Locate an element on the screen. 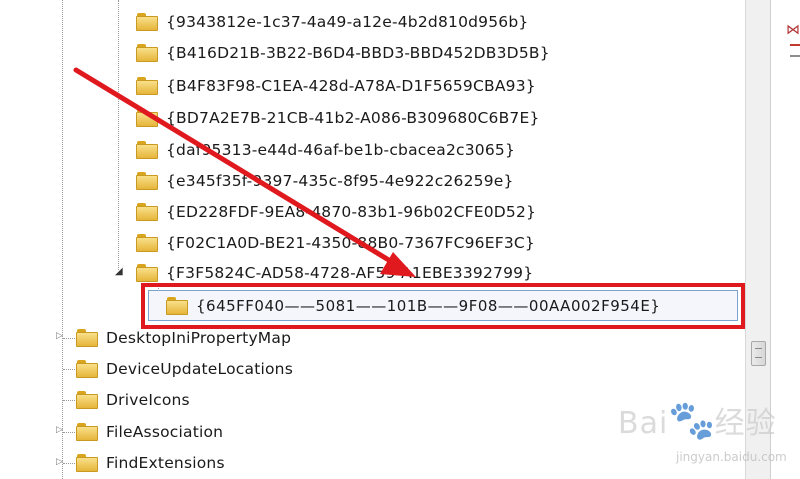  collapse-triangle-icon: ◢ is located at coordinates (119, 271).